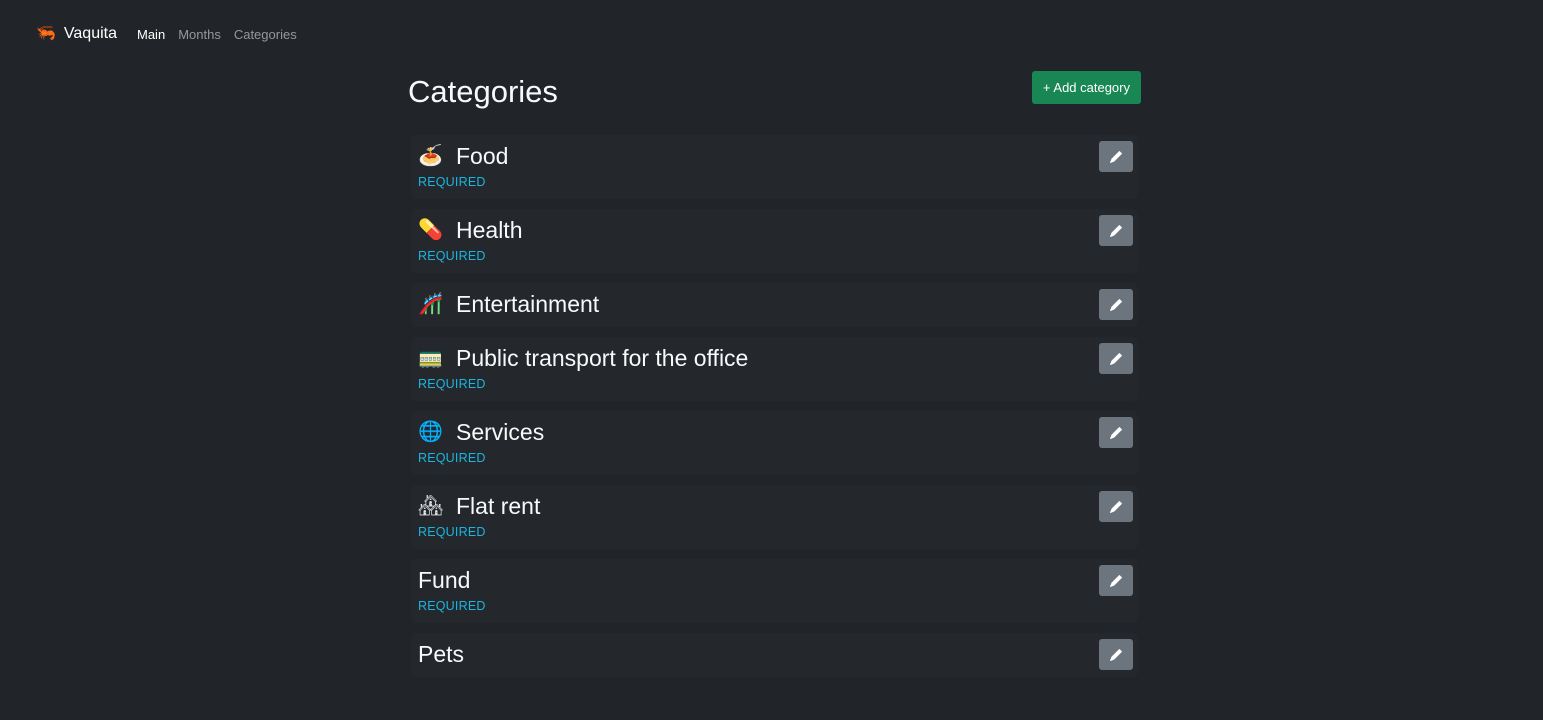  Describe the element at coordinates (774, 506) in the screenshot. I see `category-title: 🏘 Flat rent` at that location.